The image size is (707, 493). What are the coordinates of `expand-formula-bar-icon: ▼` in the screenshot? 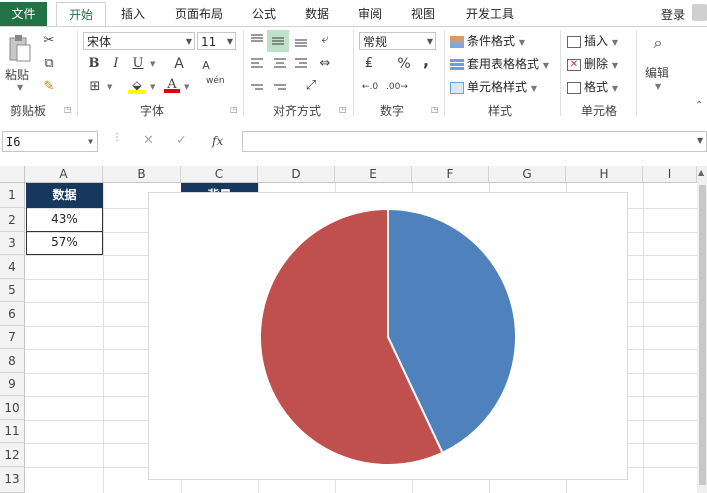 It's located at (700, 140).